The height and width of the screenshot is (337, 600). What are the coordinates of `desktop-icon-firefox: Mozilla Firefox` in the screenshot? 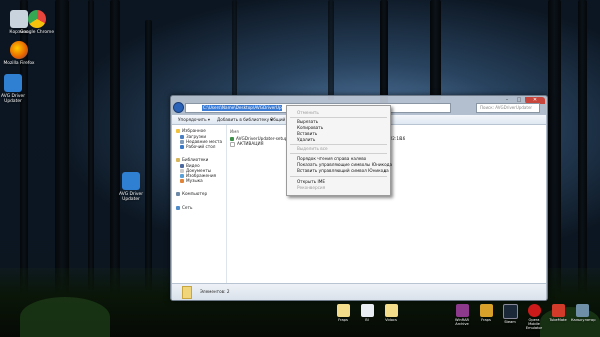 It's located at (19, 53).